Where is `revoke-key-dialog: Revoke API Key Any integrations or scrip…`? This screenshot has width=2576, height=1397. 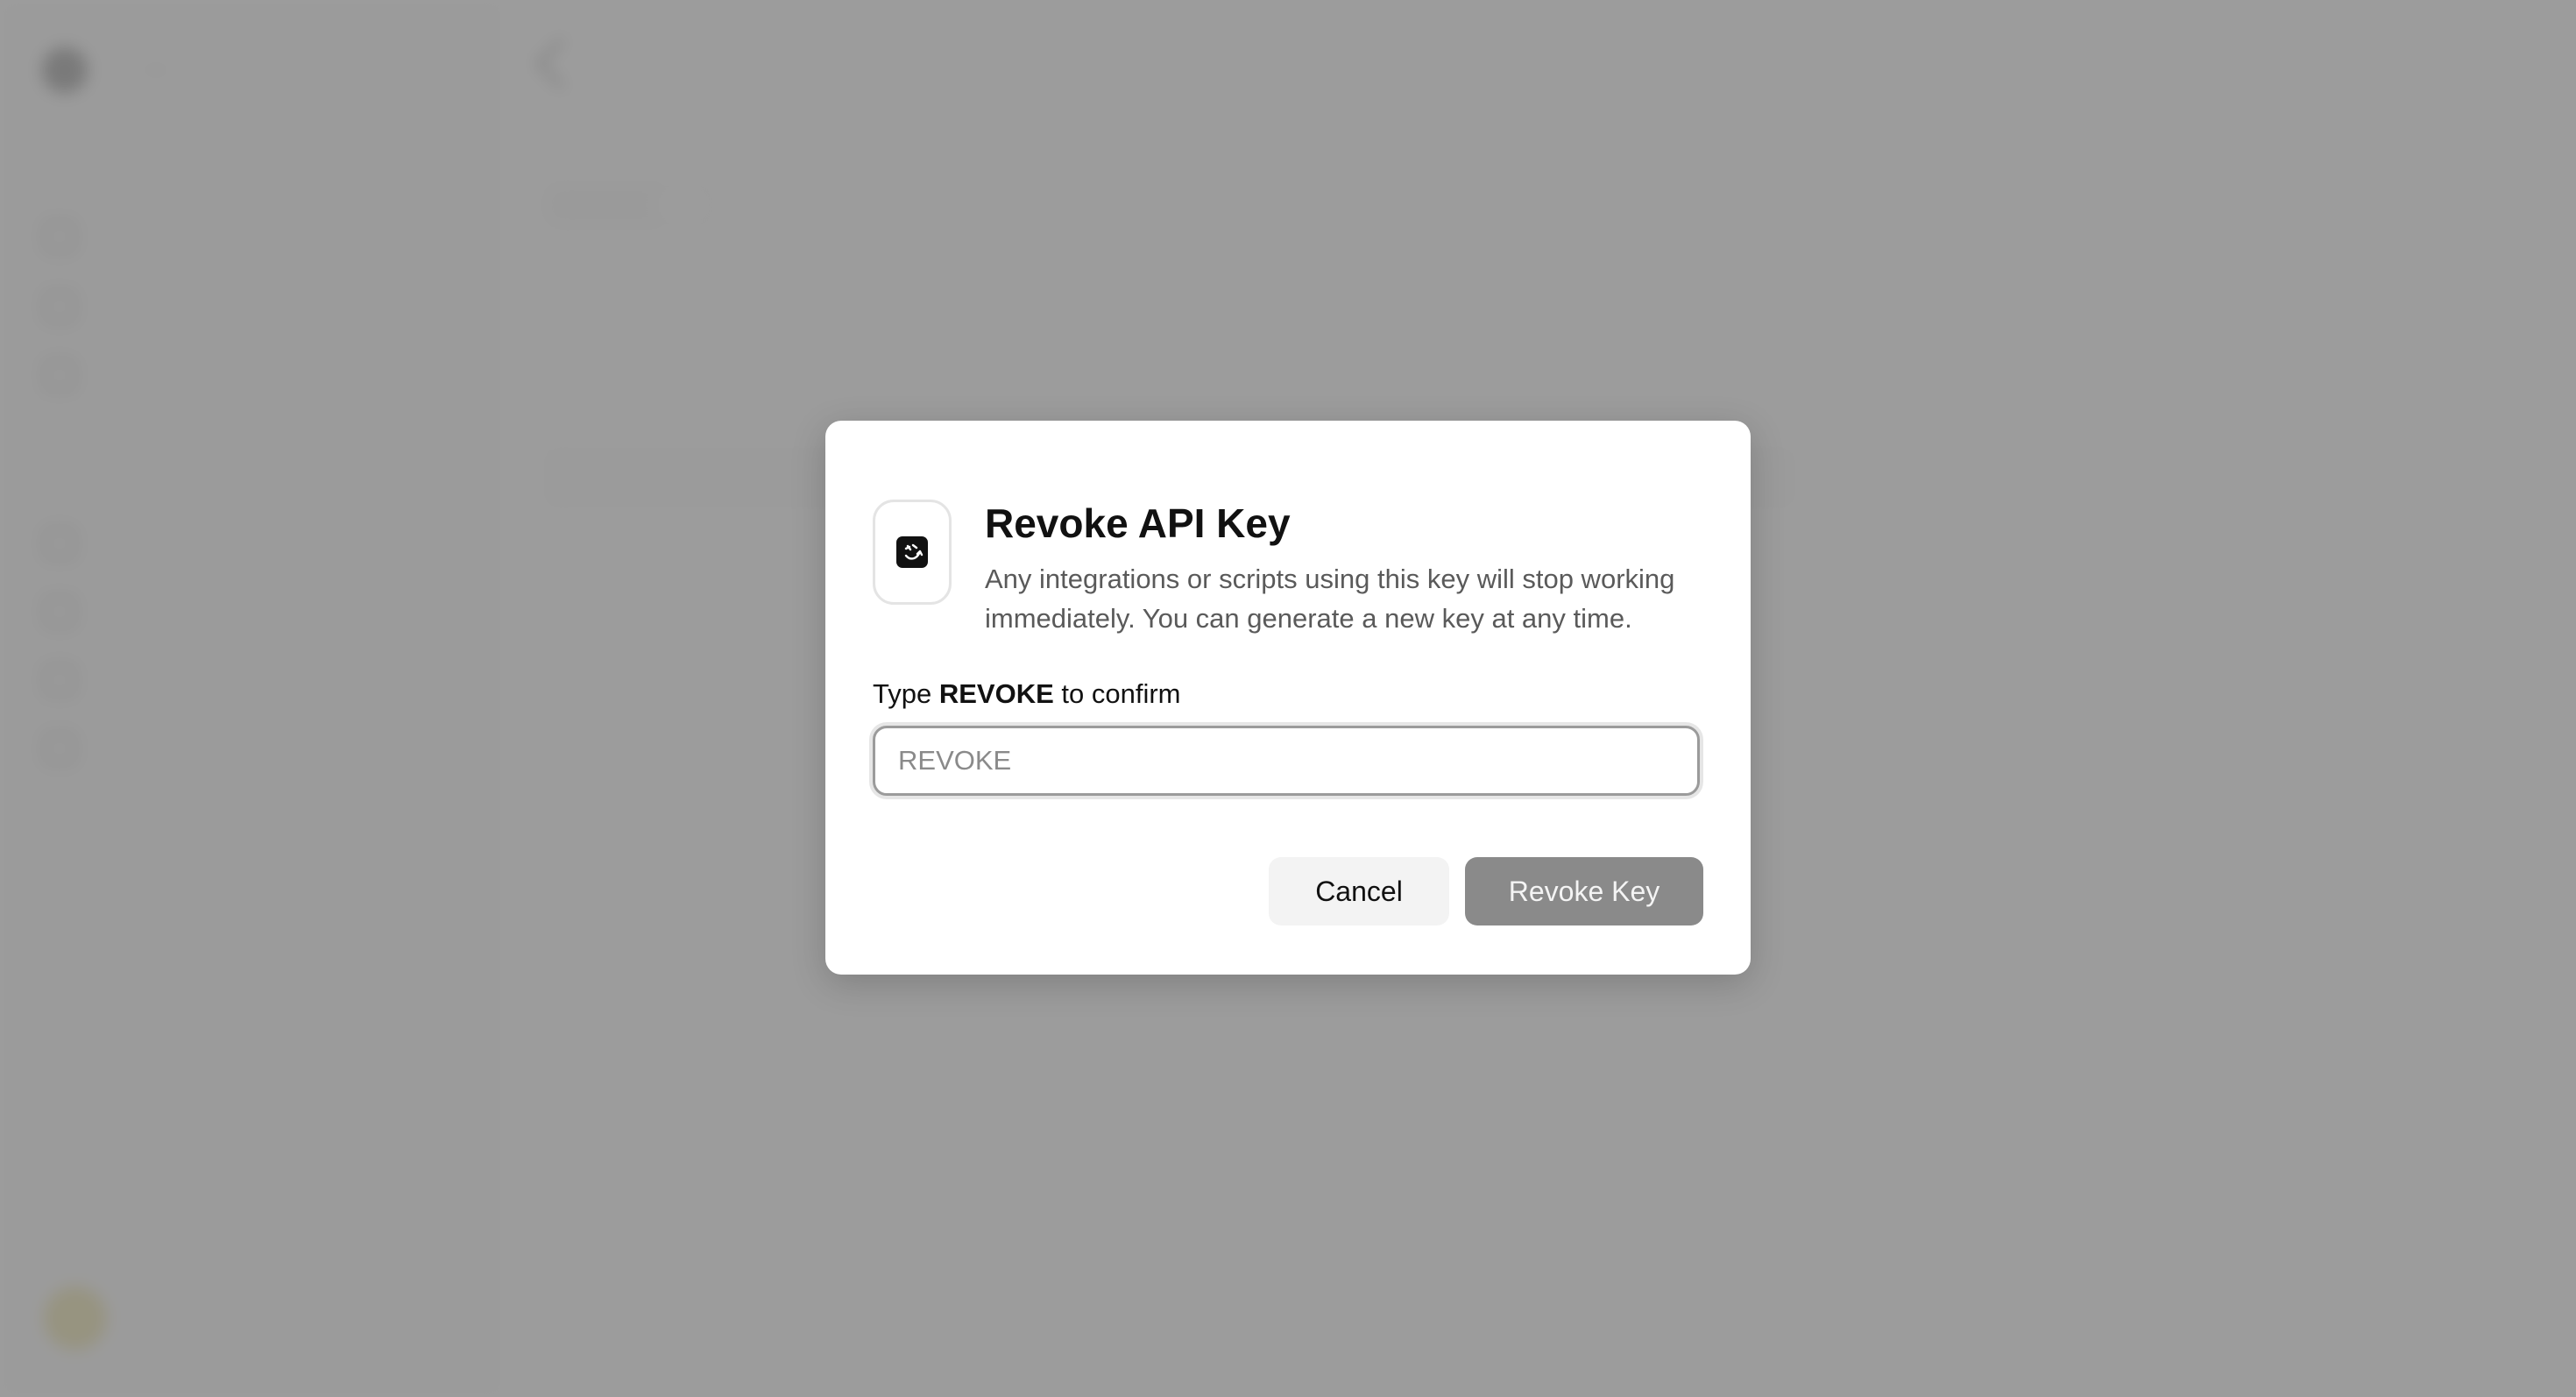
revoke-key-dialog: Revoke API Key Any integrations or scrip… is located at coordinates (1288, 698).